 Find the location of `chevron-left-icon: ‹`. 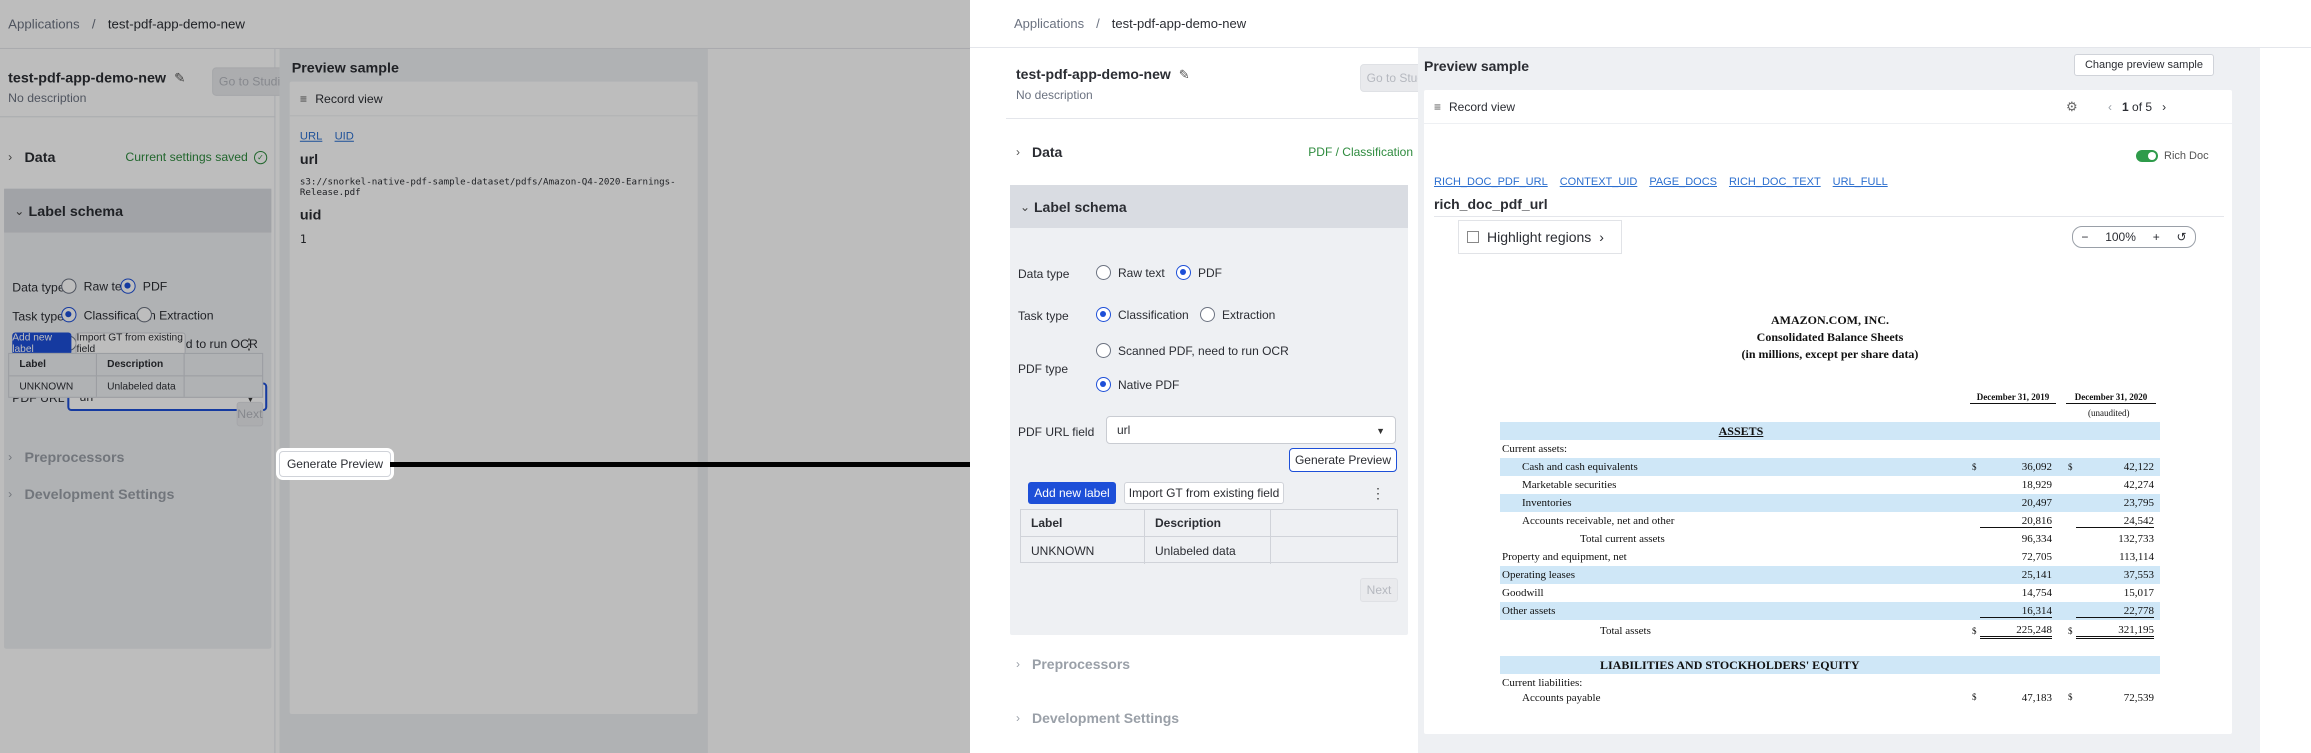

chevron-left-icon: ‹ is located at coordinates (2110, 107).